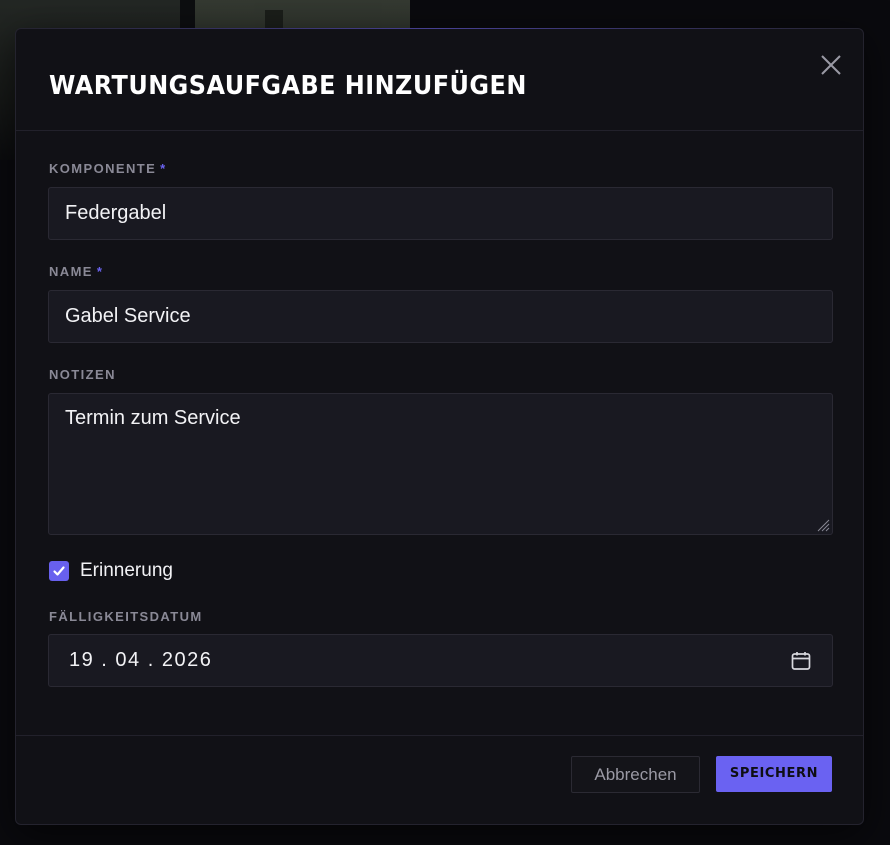  What do you see at coordinates (153, 418) in the screenshot?
I see `notes-text: Termin zum Service` at bounding box center [153, 418].